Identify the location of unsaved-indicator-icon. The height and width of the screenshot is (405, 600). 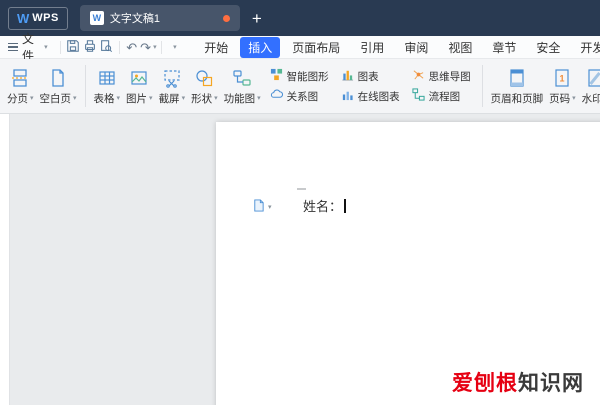
(226, 18).